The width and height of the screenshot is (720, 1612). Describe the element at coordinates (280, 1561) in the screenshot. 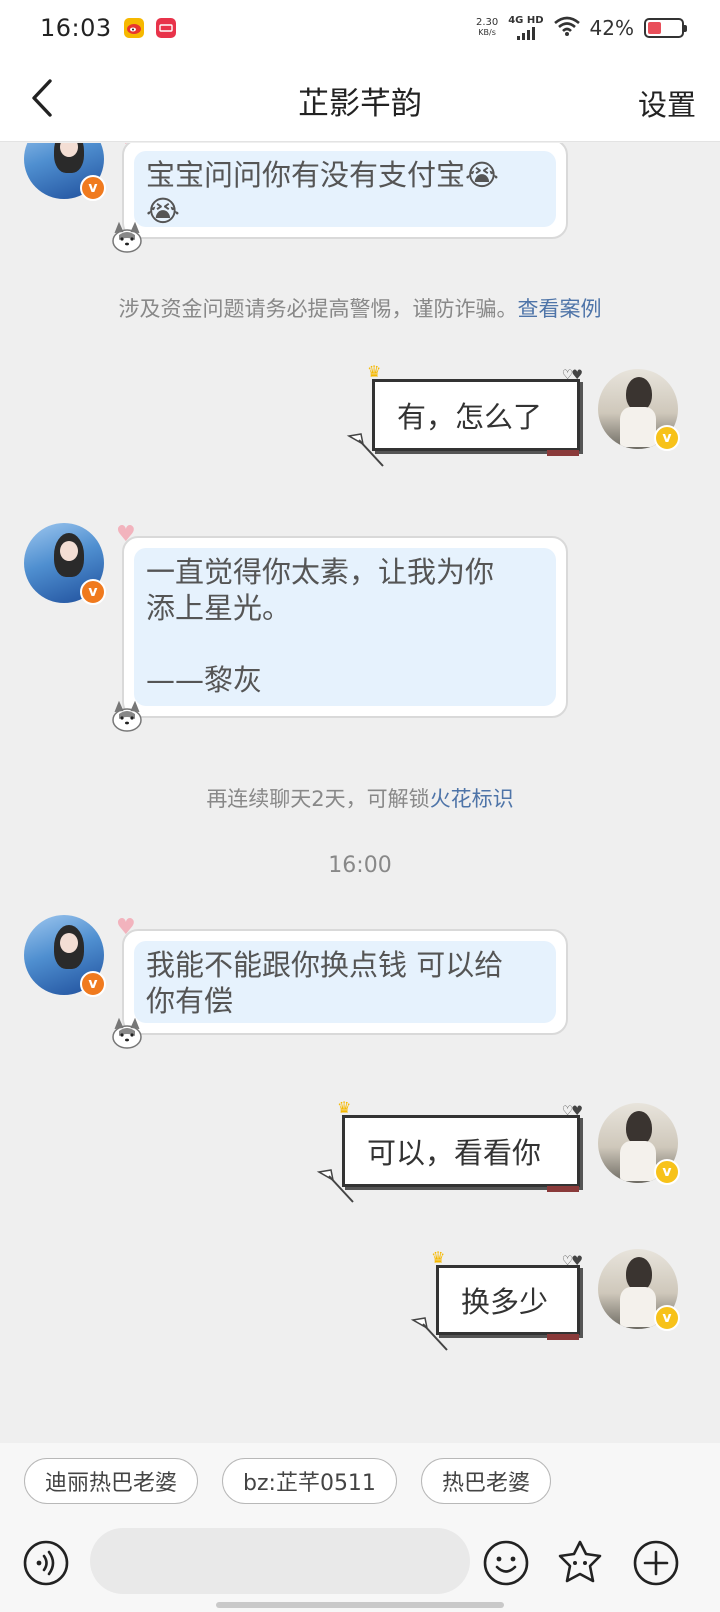

I see `message-input` at that location.